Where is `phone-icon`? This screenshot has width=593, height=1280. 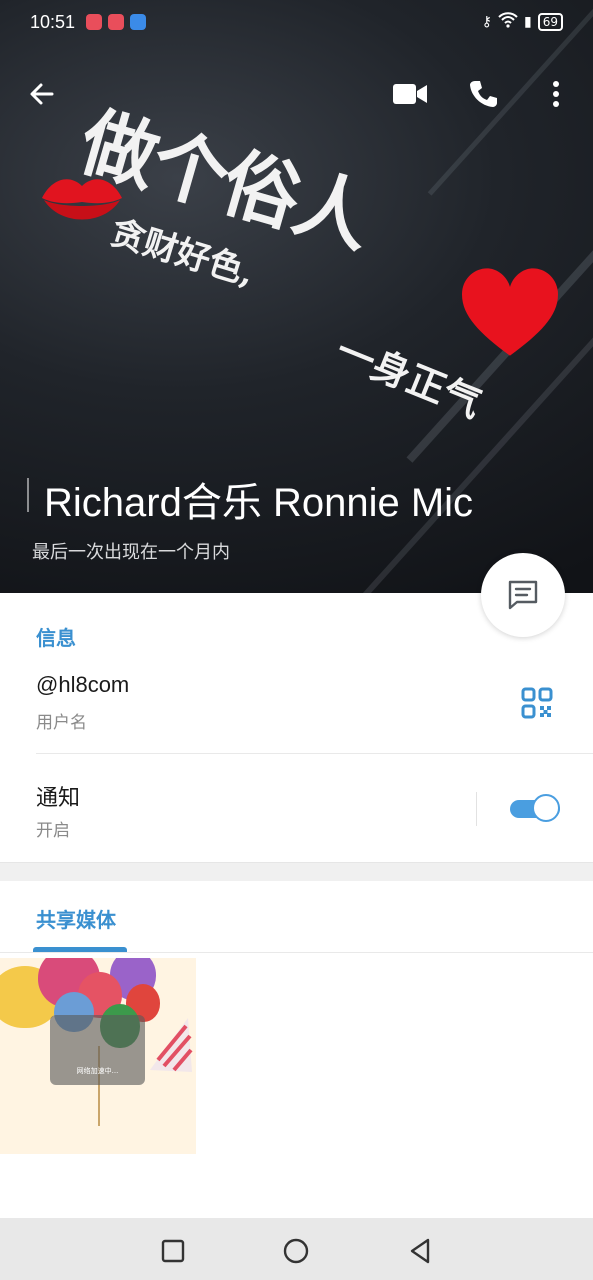 phone-icon is located at coordinates (483, 94).